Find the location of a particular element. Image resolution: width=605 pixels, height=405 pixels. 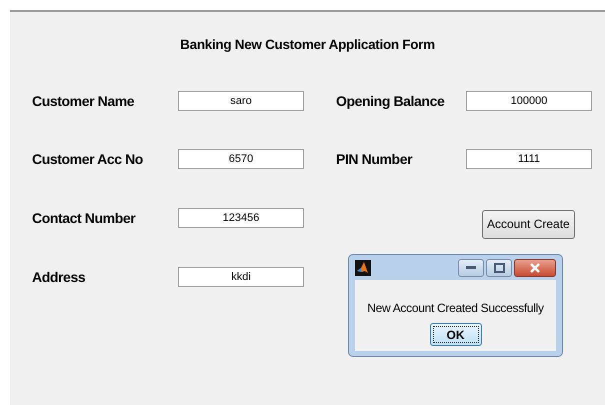

input-field: 1111 is located at coordinates (529, 159).